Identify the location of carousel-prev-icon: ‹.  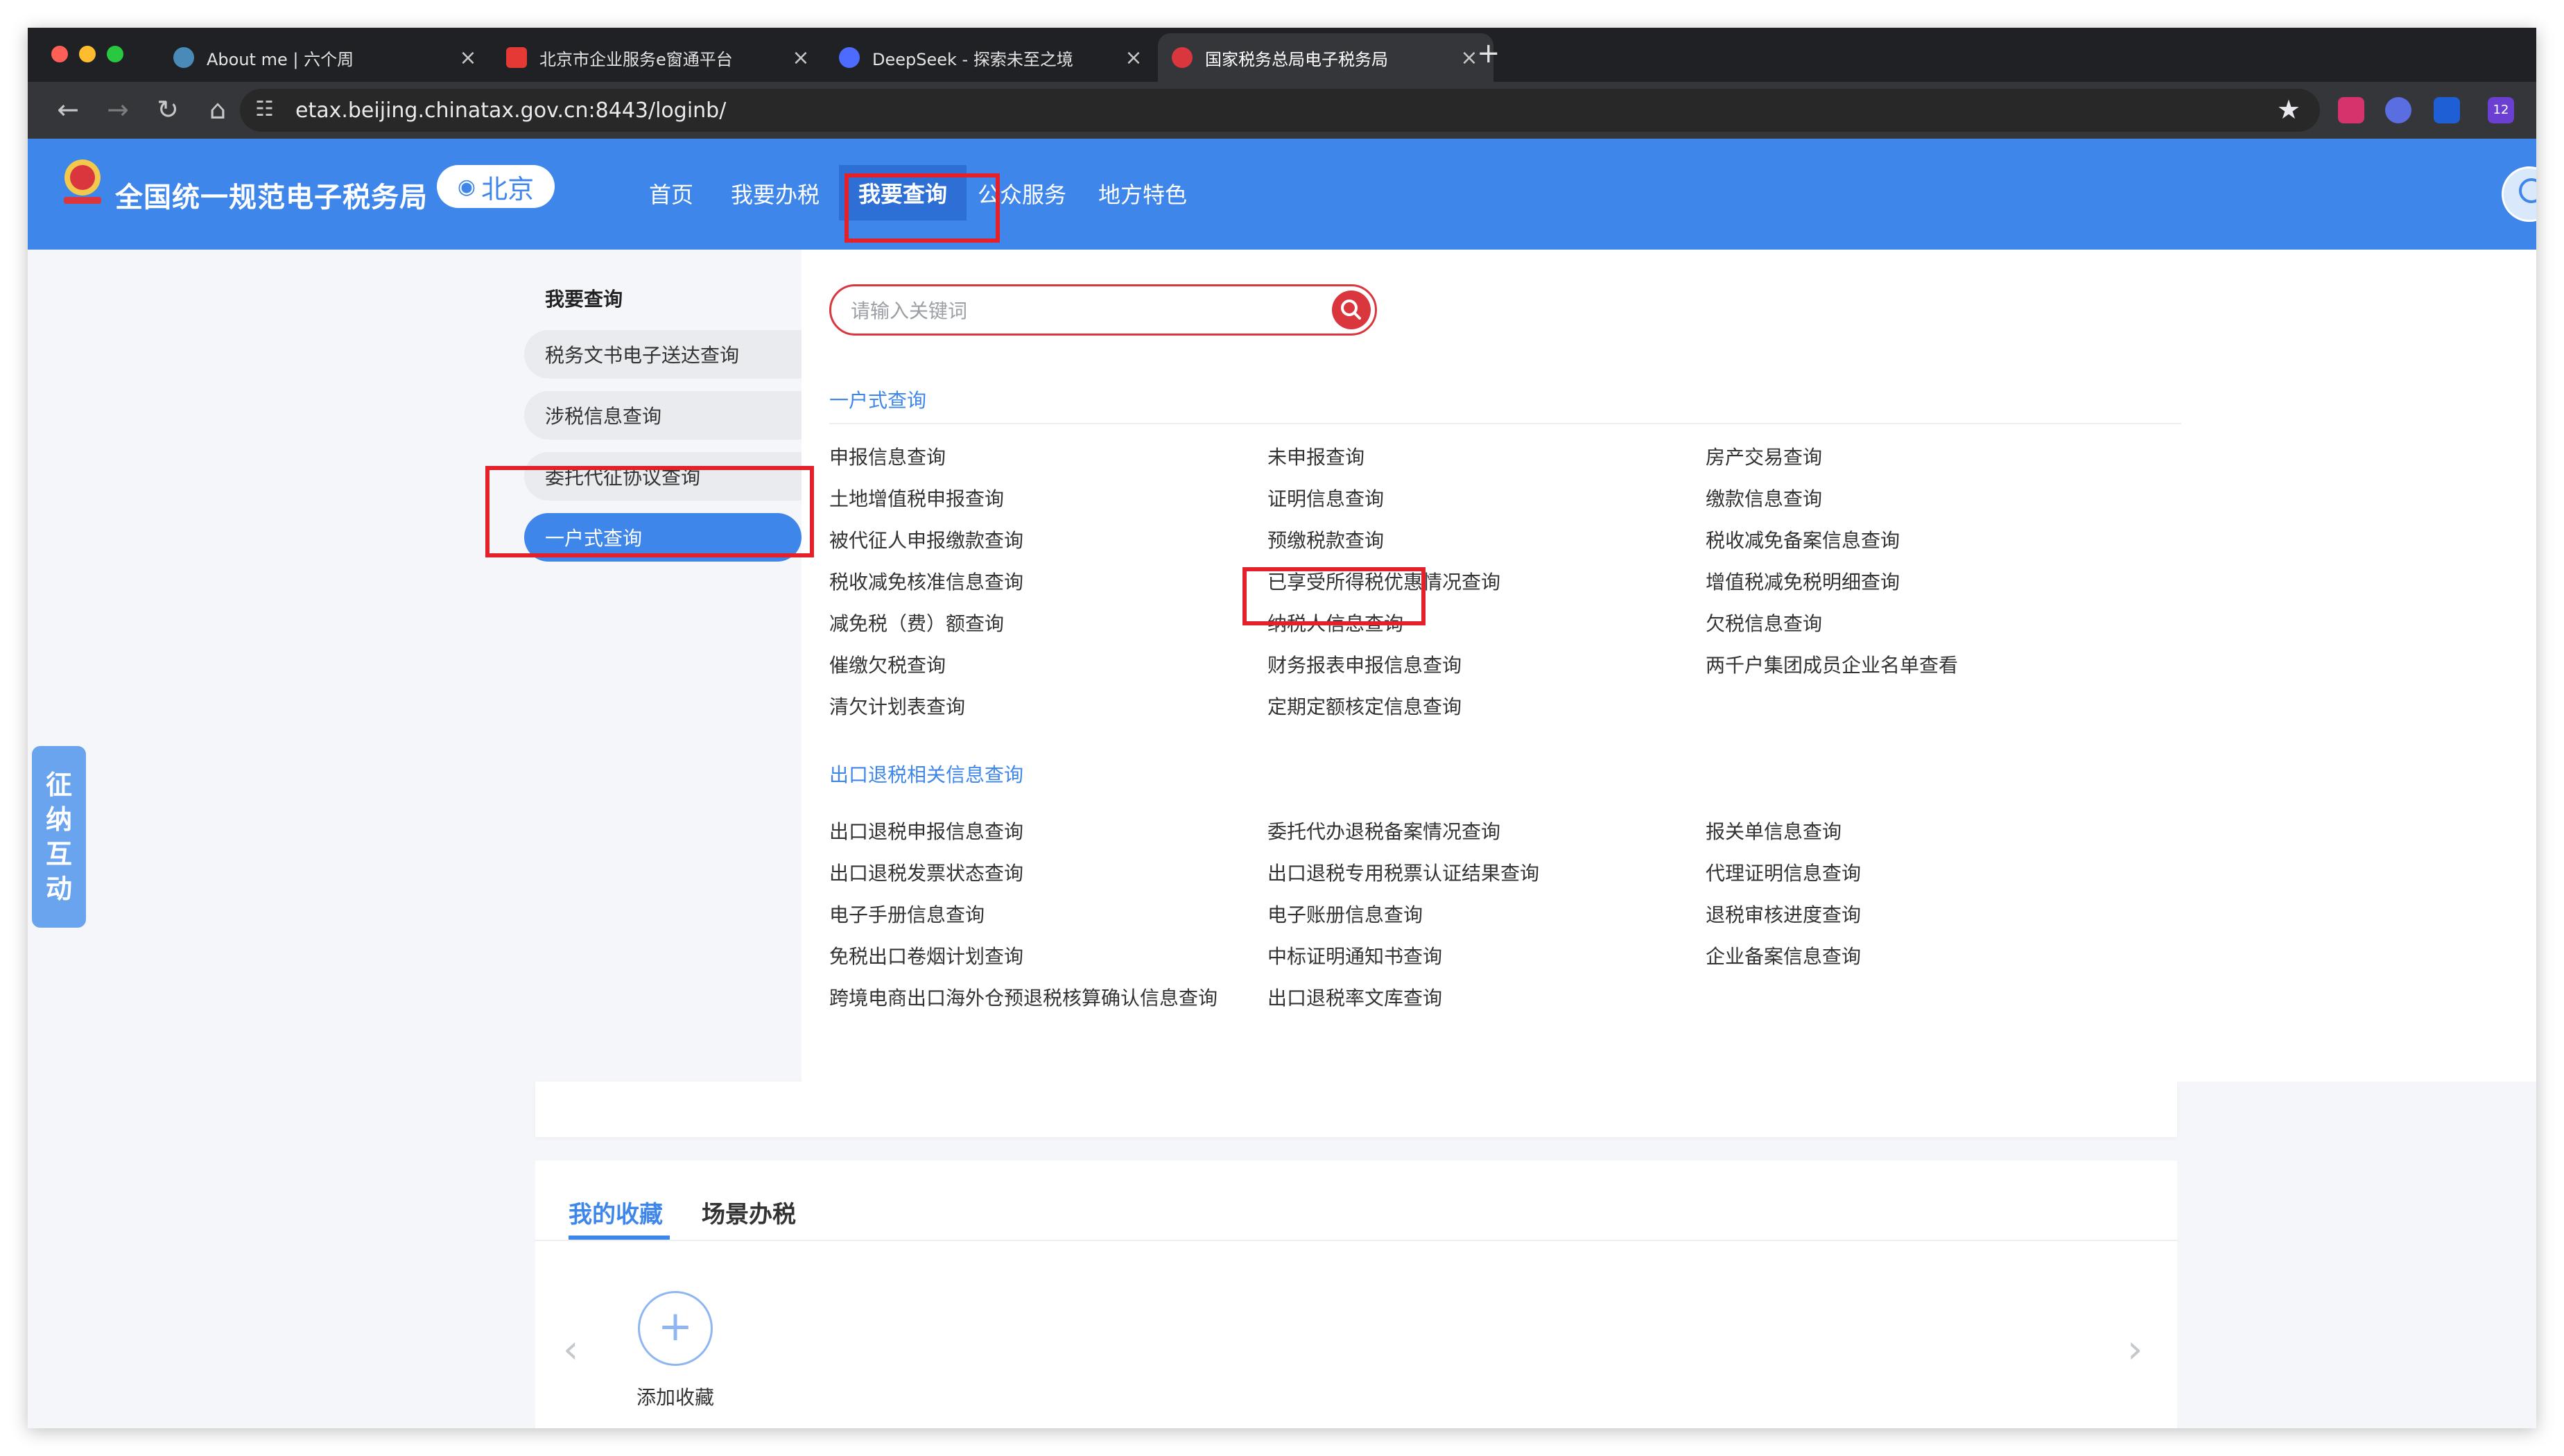
(570, 1349).